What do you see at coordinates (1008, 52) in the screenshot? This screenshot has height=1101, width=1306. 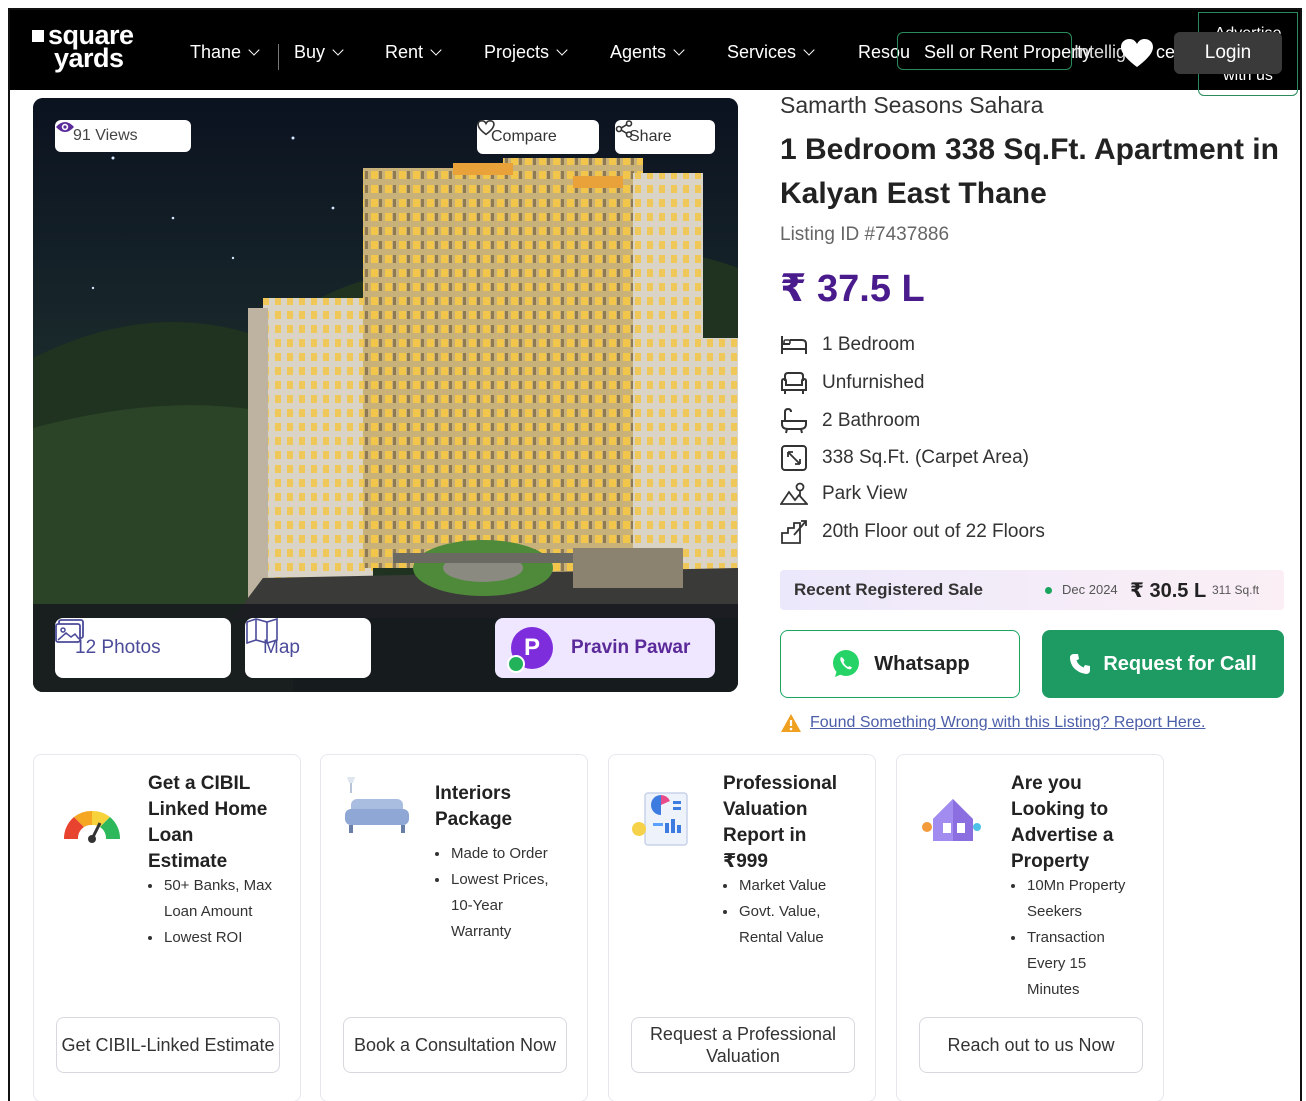 I see `sell-or-rent-label: Sell or Rent Property` at bounding box center [1008, 52].